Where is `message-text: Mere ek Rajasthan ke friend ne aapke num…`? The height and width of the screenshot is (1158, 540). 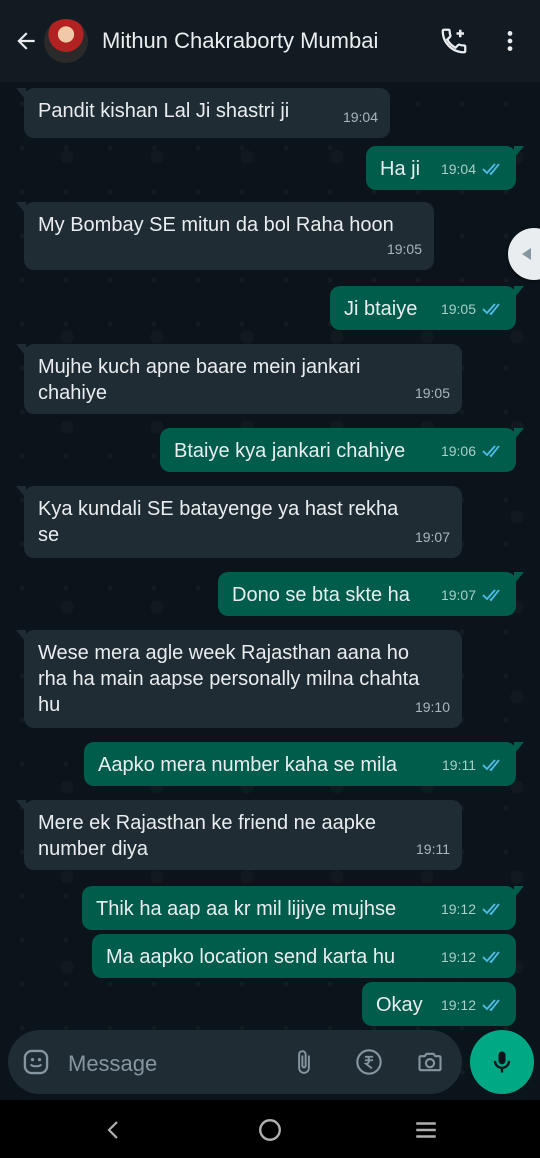 message-text: Mere ek Rajasthan ke friend ne aapke num… is located at coordinates (207, 836).